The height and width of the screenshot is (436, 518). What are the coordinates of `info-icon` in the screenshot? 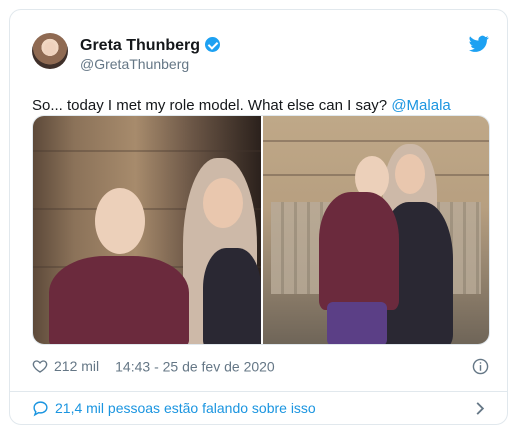 It's located at (480, 366).